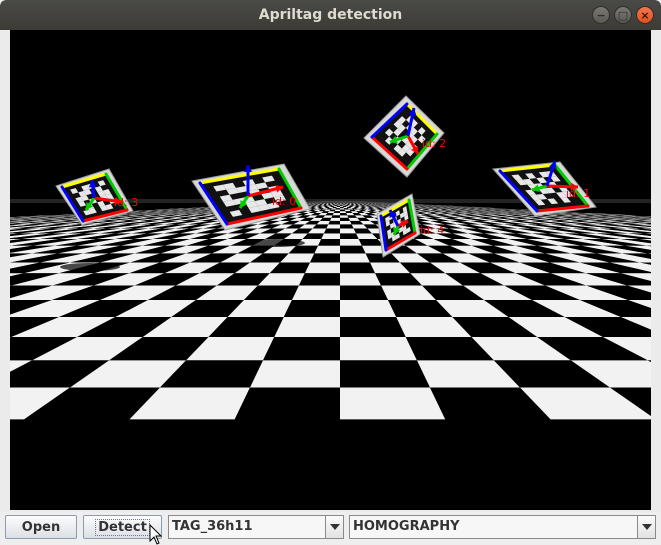 This screenshot has height=545, width=661. I want to click on window-title: Apriltag detection, so click(330, 15).